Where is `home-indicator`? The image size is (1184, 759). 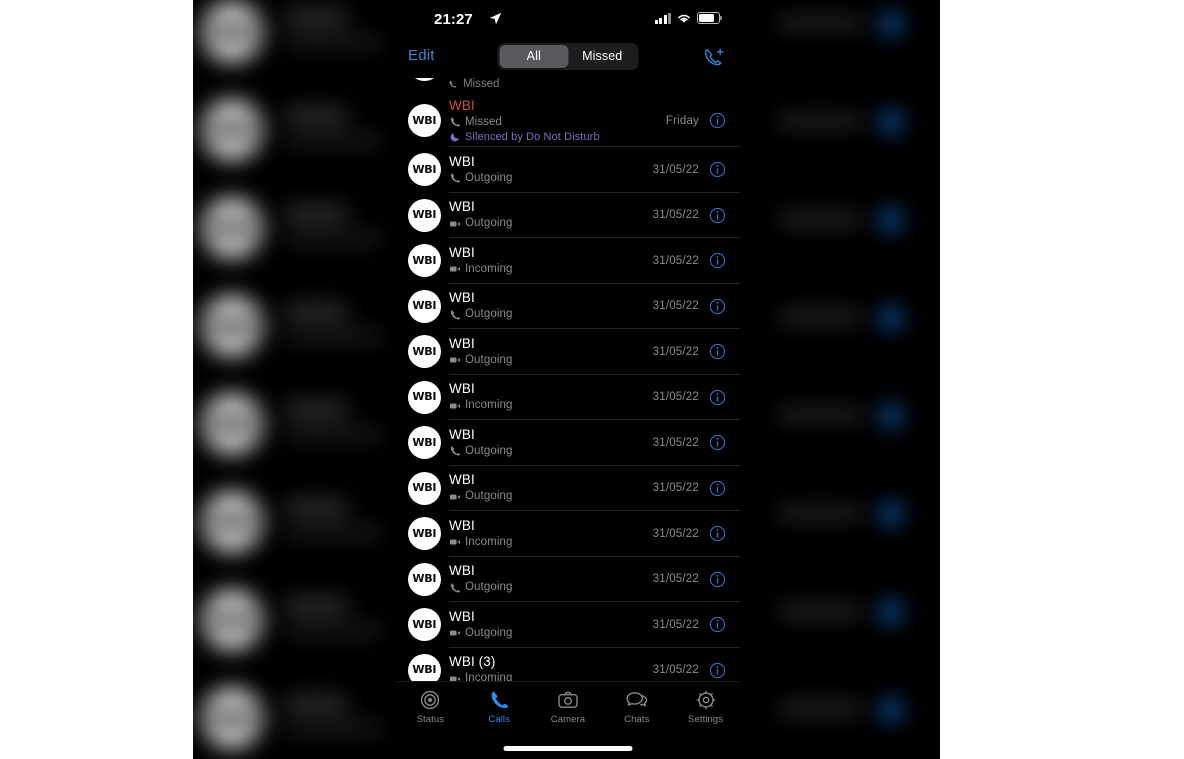 home-indicator is located at coordinates (568, 748).